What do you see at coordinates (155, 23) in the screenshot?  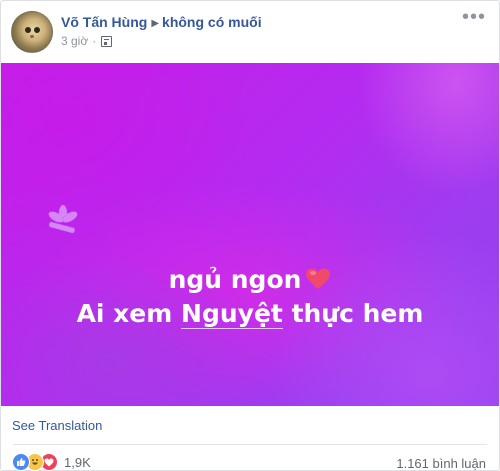 I see `arrow-right-icon: ▶` at bounding box center [155, 23].